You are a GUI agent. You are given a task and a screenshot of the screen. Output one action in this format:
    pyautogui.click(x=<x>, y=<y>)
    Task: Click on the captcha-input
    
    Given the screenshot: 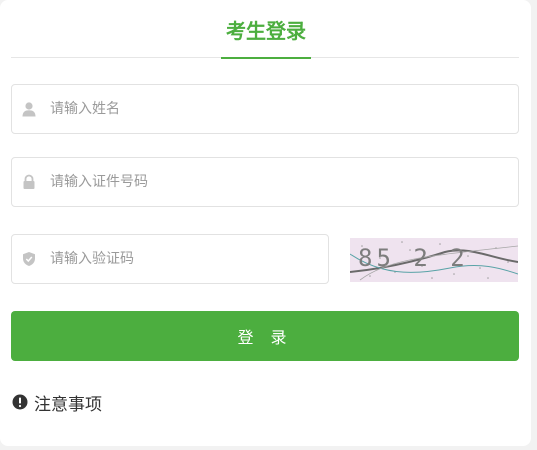 What is the action you would take?
    pyautogui.click(x=184, y=259)
    